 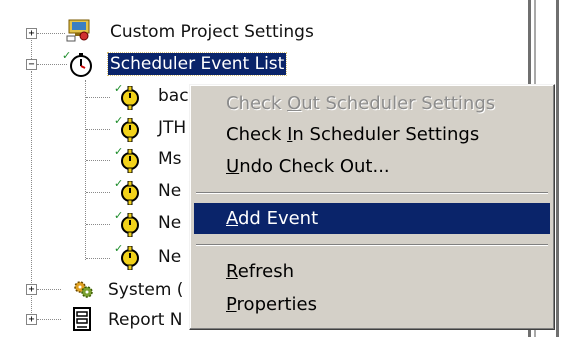 I want to click on expand-toggle-report: +, so click(x=31, y=319).